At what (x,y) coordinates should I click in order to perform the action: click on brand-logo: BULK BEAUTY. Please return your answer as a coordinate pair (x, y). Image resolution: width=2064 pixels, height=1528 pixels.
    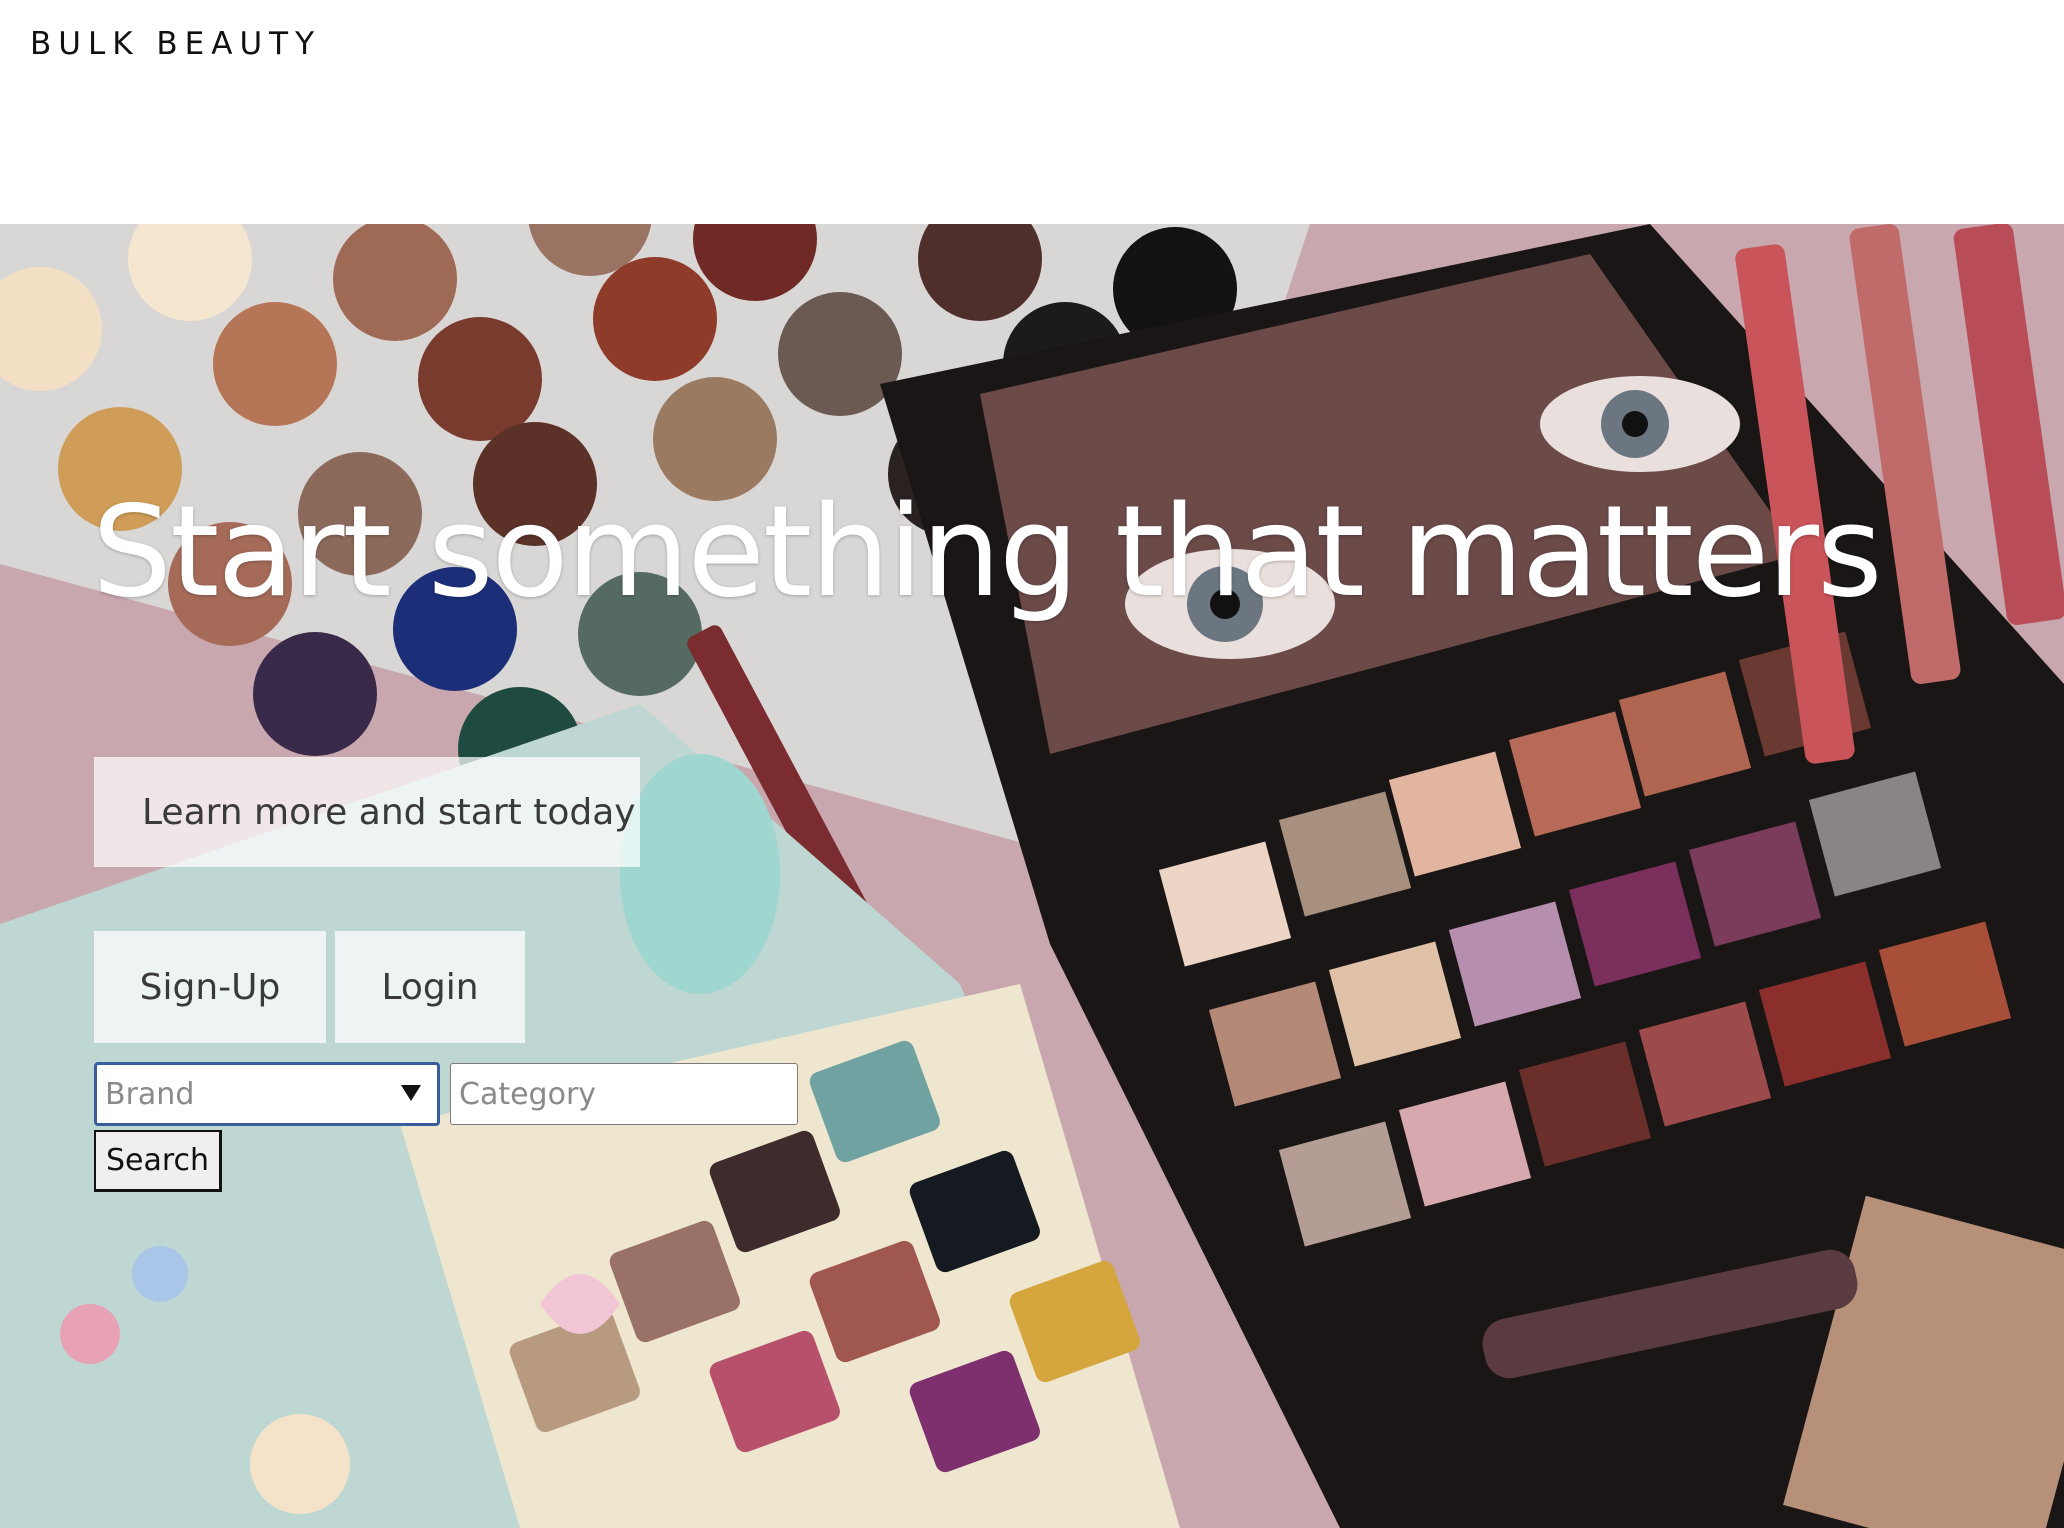
    Looking at the image, I should click on (175, 44).